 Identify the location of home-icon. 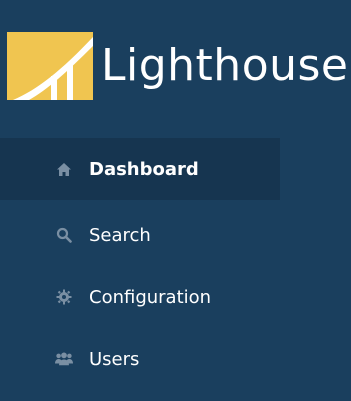
(64, 169).